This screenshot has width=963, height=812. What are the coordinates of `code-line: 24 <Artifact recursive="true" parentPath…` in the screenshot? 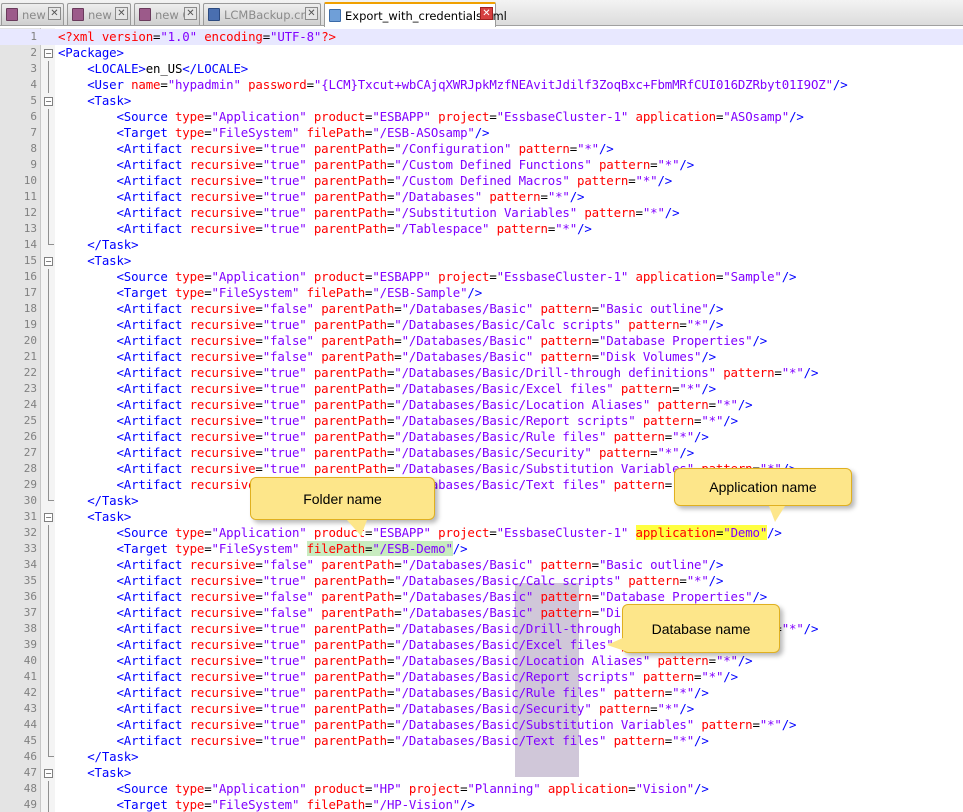 It's located at (481, 405).